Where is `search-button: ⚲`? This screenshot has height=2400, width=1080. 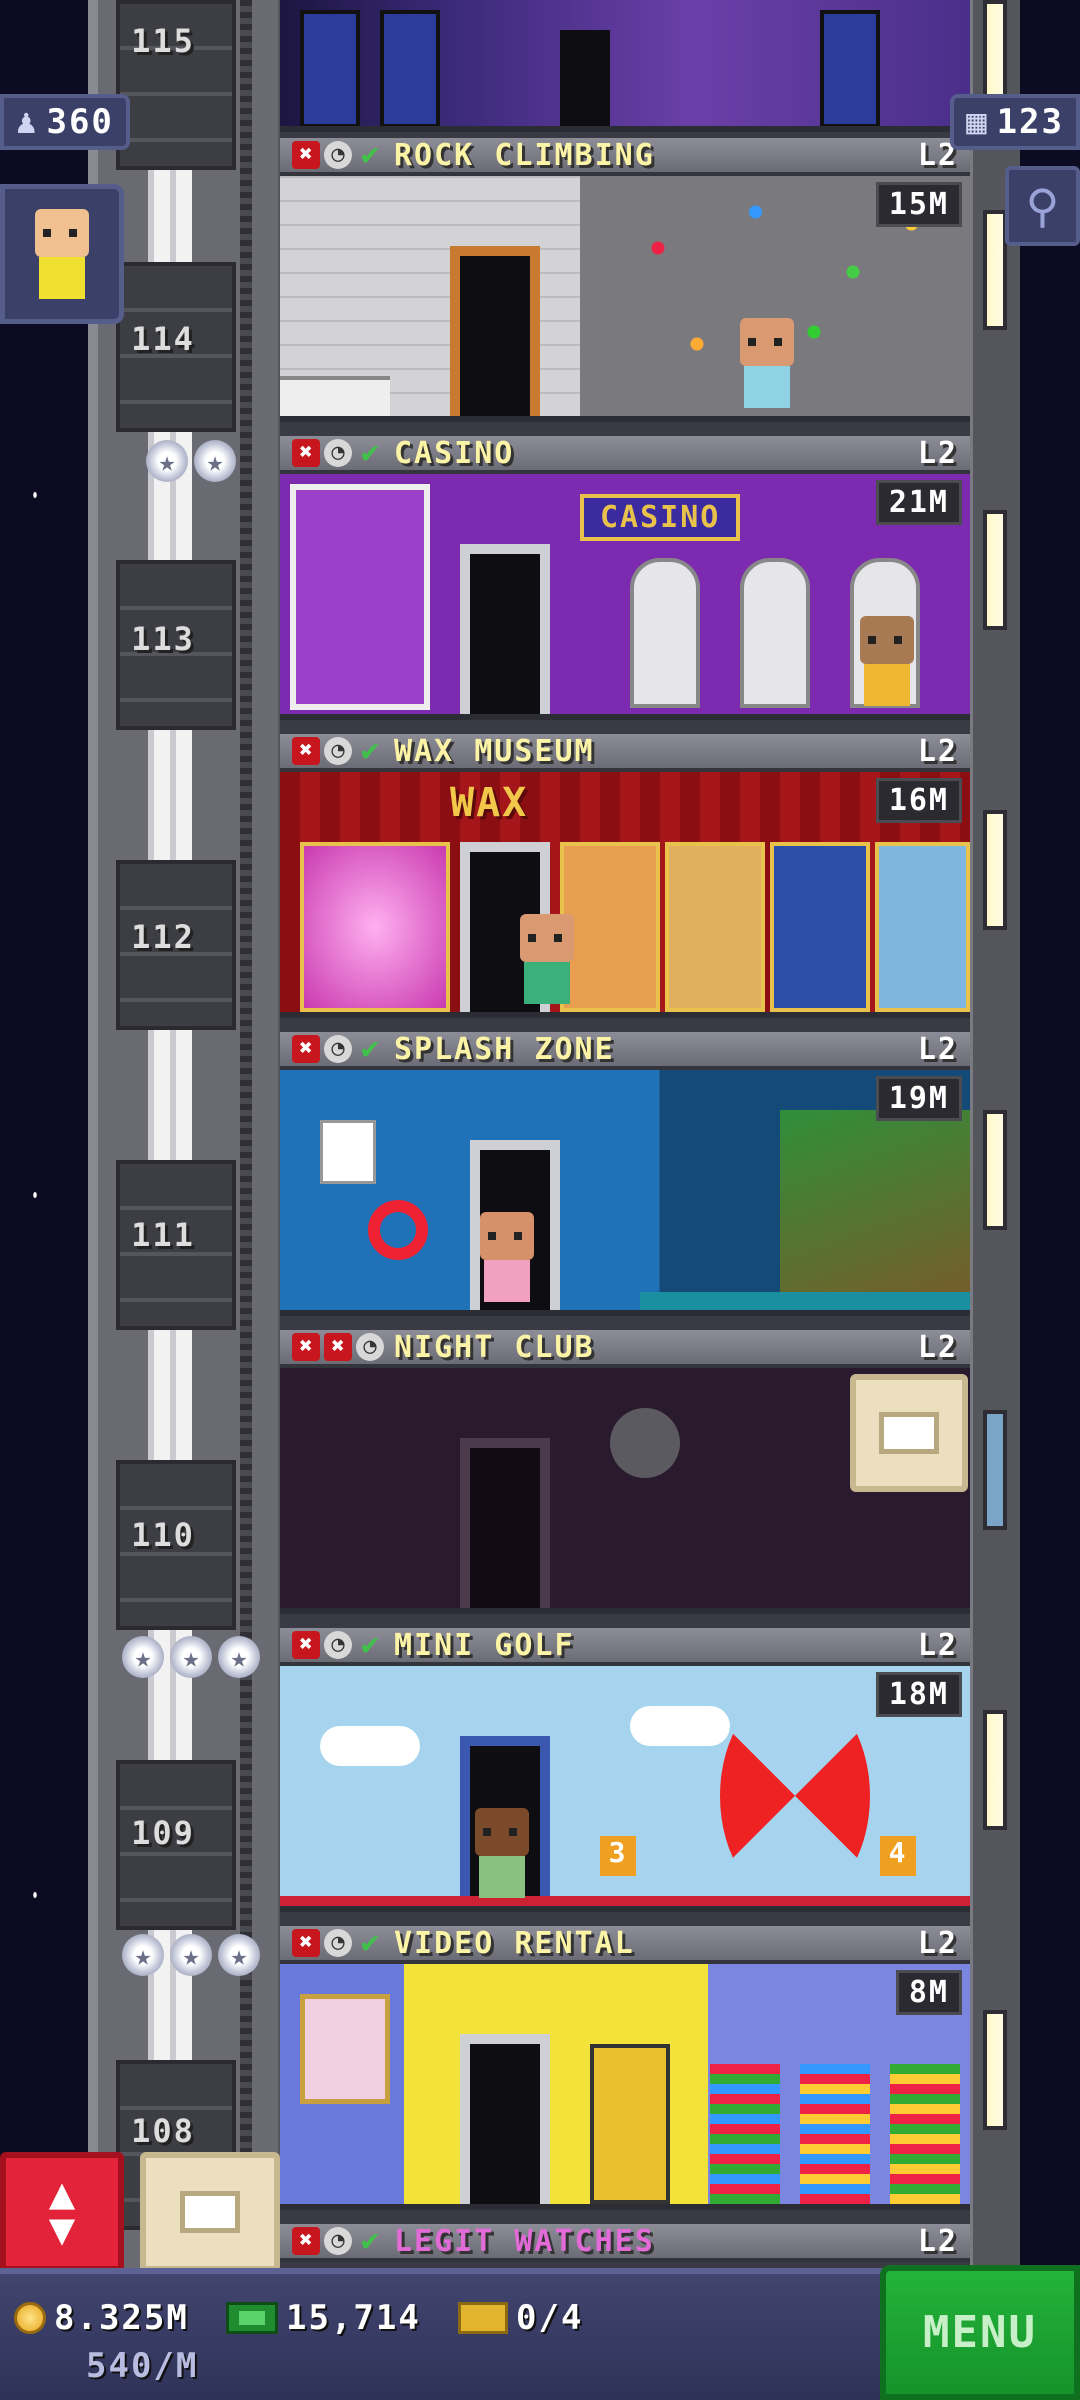 search-button: ⚲ is located at coordinates (1042, 206).